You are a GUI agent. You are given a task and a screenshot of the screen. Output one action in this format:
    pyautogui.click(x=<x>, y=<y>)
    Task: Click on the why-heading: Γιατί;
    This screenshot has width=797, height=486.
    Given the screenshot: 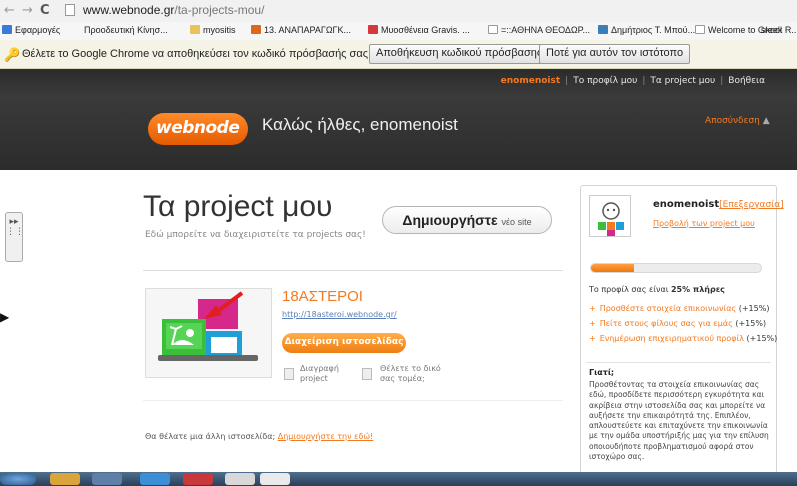 What is the action you would take?
    pyautogui.click(x=602, y=372)
    